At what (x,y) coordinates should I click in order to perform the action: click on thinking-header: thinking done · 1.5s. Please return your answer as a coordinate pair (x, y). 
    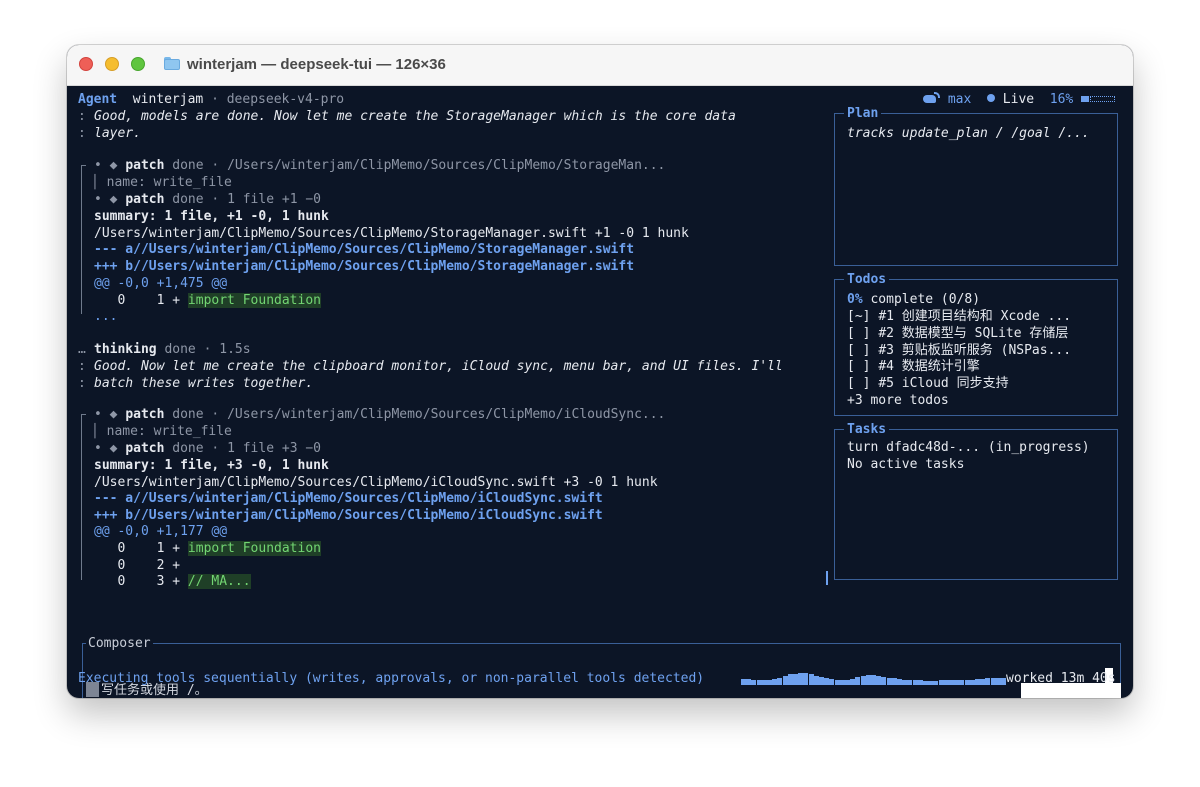
    Looking at the image, I should click on (172, 349).